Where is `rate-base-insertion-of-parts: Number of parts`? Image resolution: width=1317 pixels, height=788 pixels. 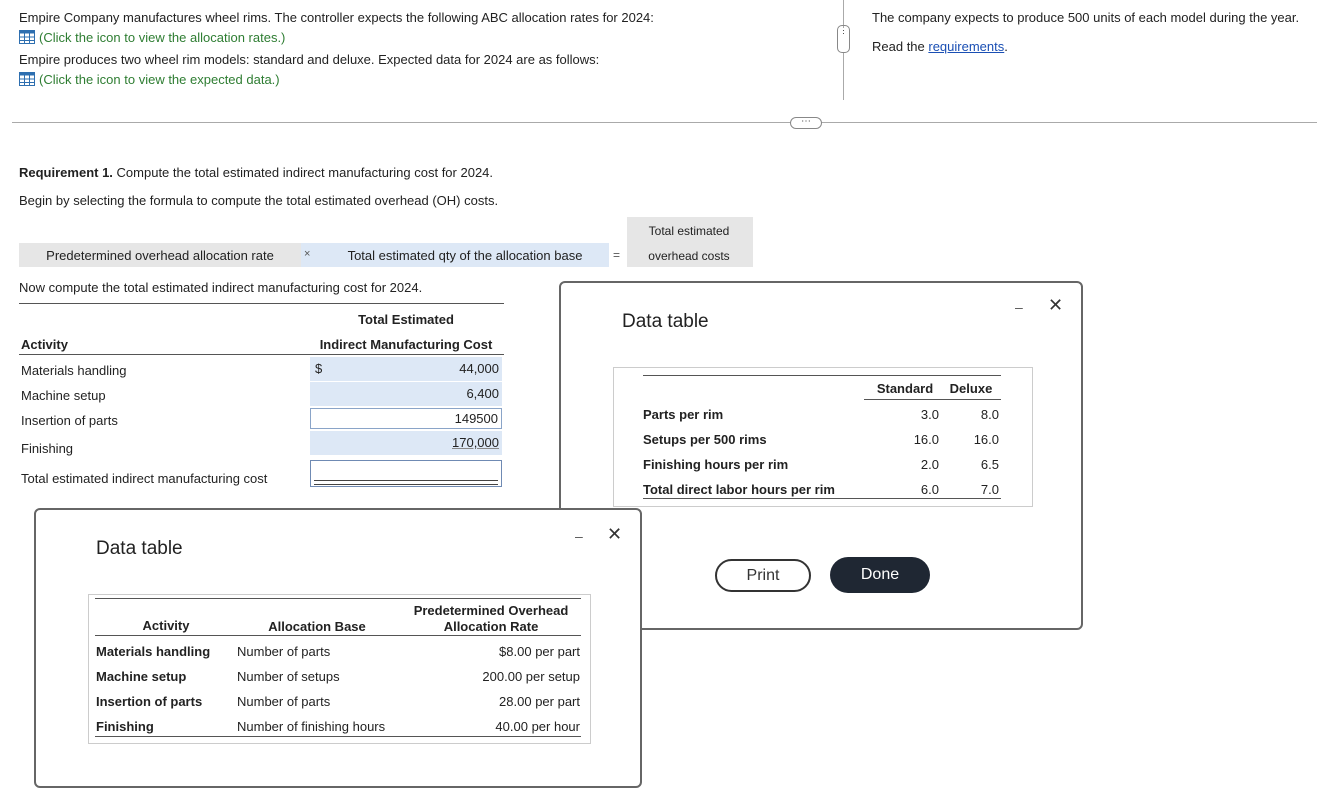 rate-base-insertion-of-parts: Number of parts is located at coordinates (284, 701).